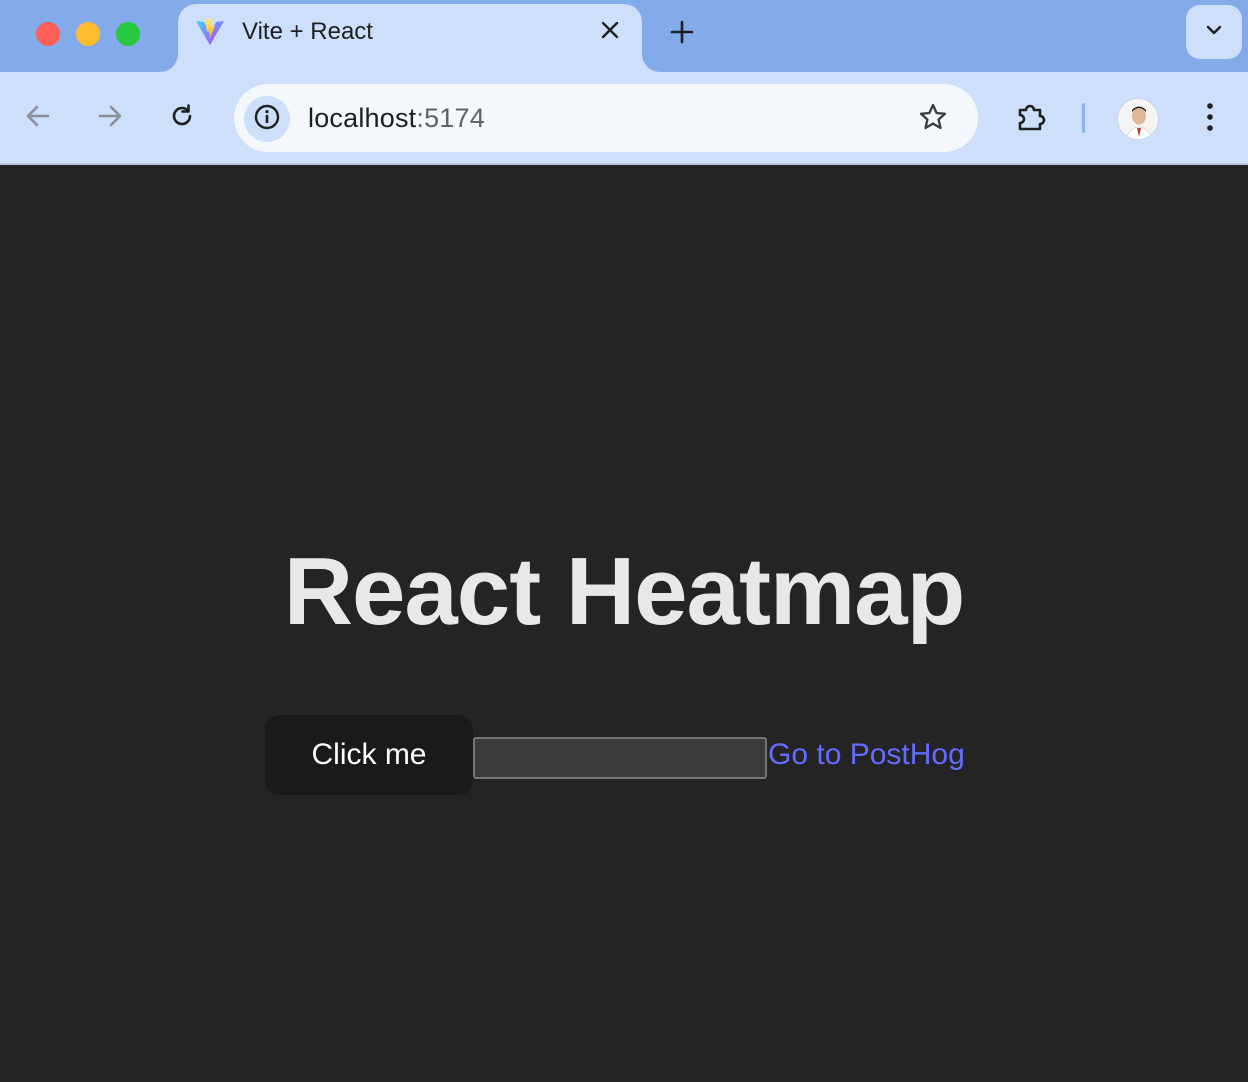  I want to click on plus-icon, so click(682, 34).